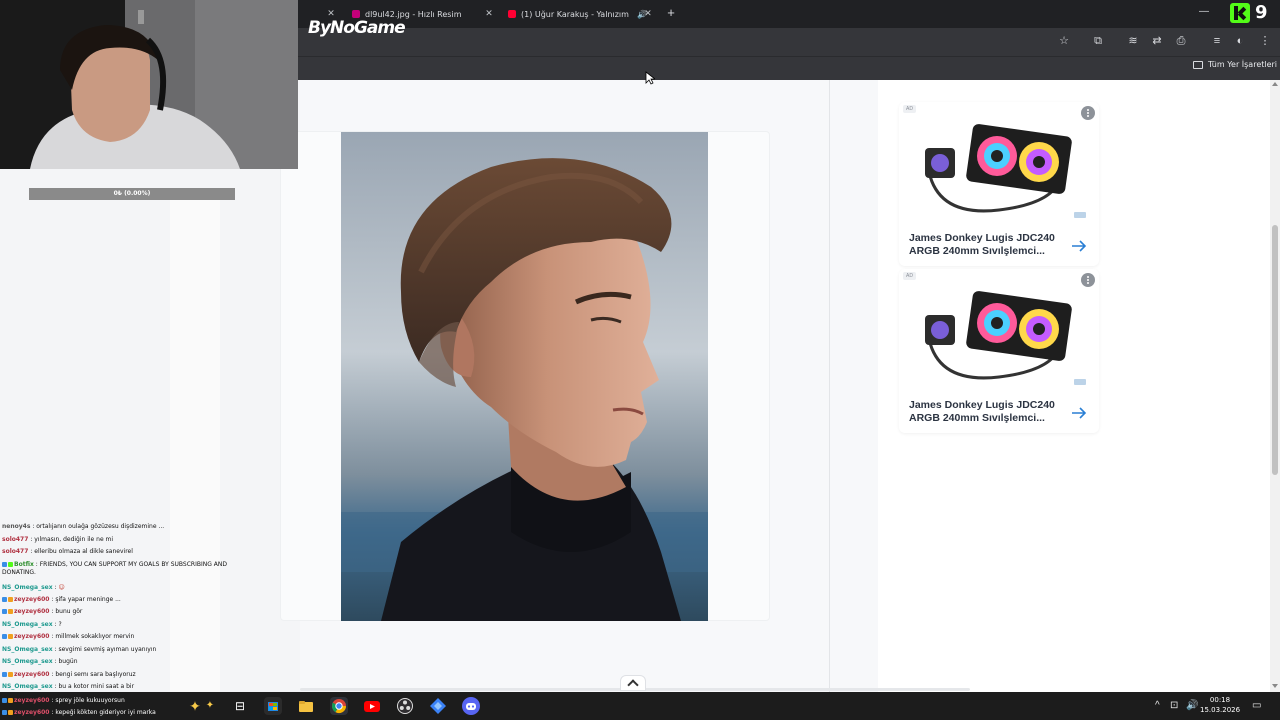 The width and height of the screenshot is (1280, 720). Describe the element at coordinates (24, 564) in the screenshot. I see `chat-user: Botfix` at that location.